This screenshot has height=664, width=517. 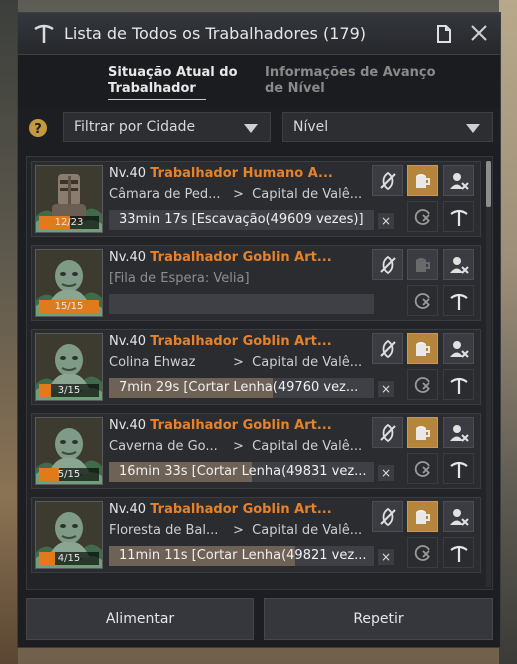 I want to click on route-destination, so click(x=237, y=278).